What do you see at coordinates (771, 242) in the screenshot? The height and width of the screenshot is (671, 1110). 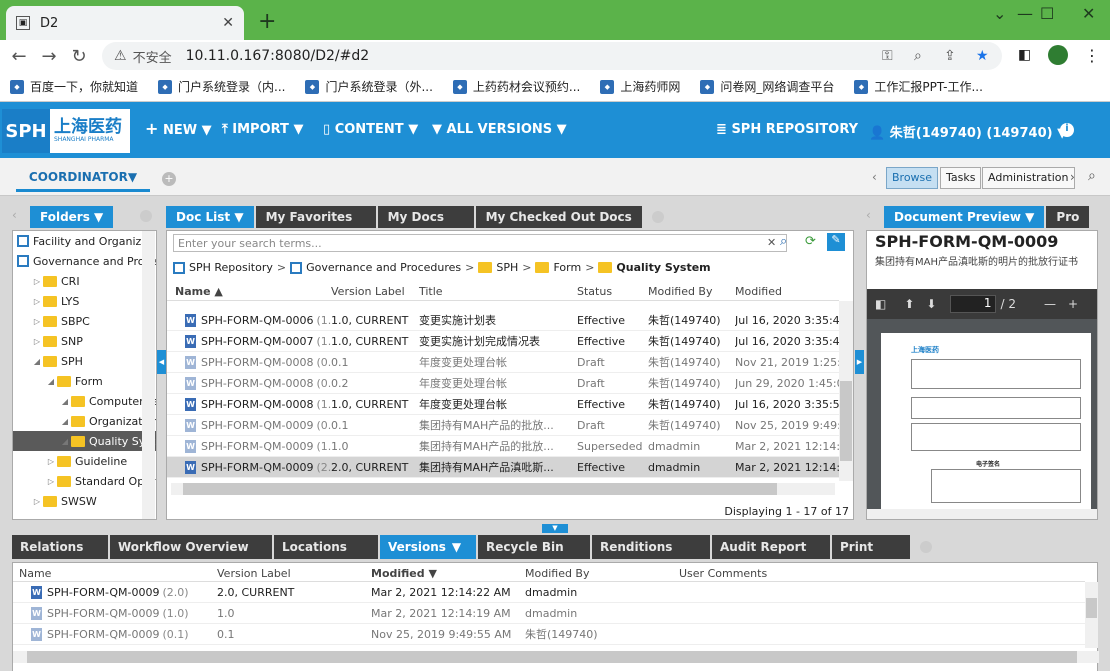 I see `clear-search-icon: ✕` at bounding box center [771, 242].